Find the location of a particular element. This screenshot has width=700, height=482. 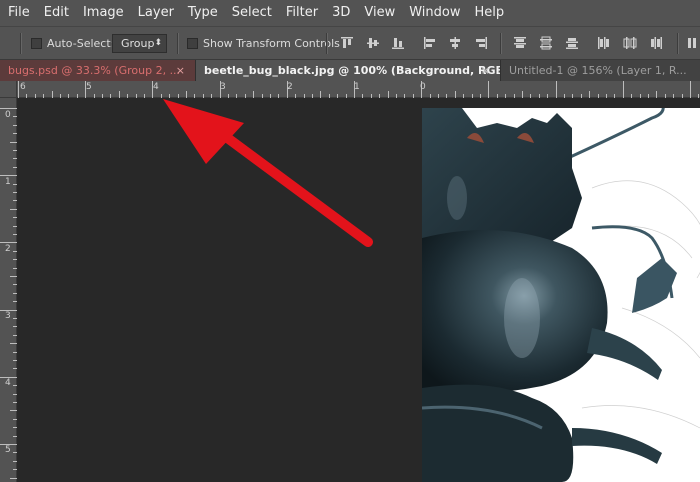

menu-image: Image is located at coordinates (103, 13).